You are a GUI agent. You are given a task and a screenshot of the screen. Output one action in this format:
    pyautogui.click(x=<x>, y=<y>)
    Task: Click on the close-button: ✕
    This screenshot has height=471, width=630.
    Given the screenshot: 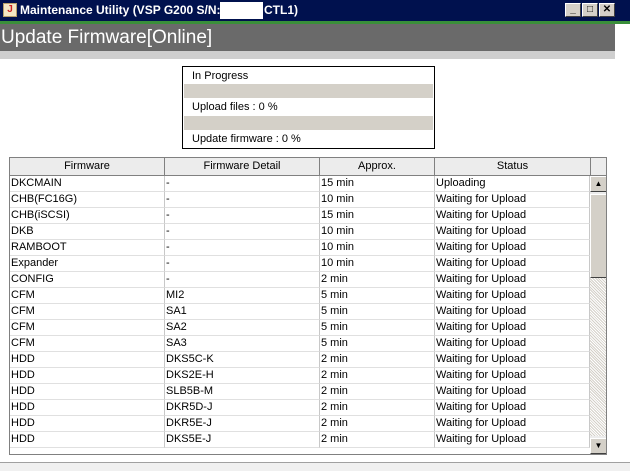 What is the action you would take?
    pyautogui.click(x=607, y=10)
    